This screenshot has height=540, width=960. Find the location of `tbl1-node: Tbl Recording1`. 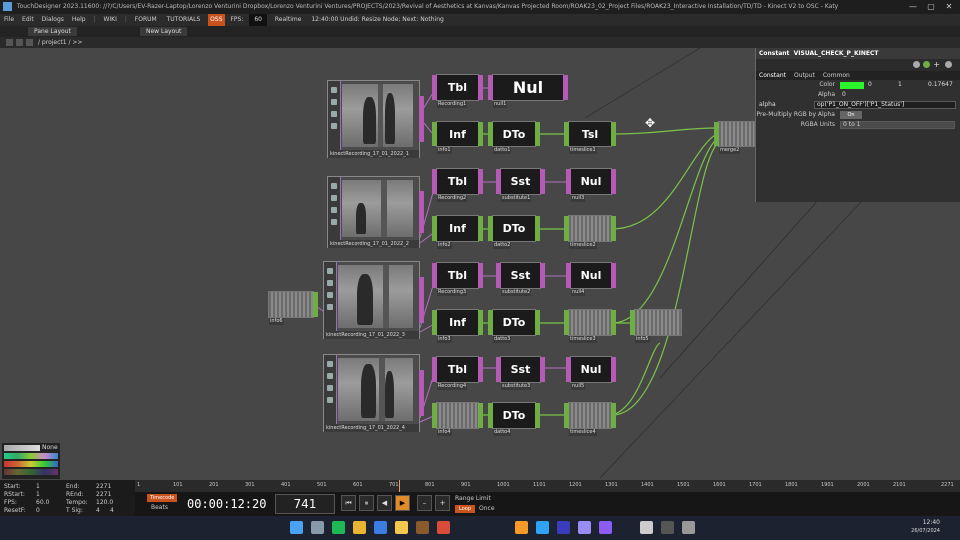

tbl1-node: Tbl Recording1 is located at coordinates (457, 91).